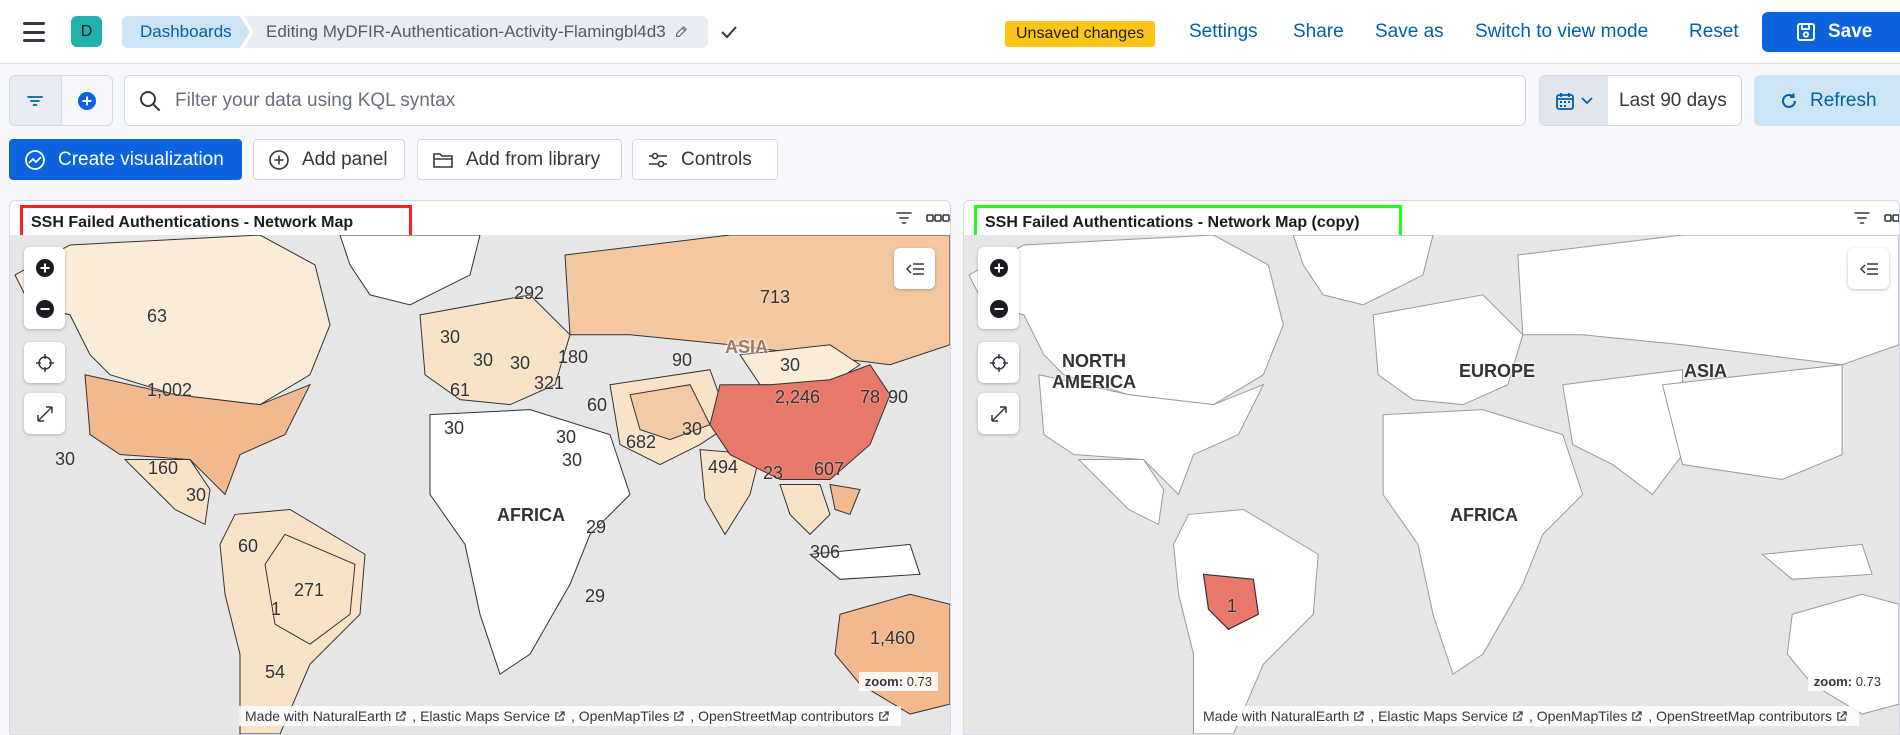 This screenshot has height=735, width=1900. What do you see at coordinates (798, 397) in the screenshot?
I see `region-value: 2,246` at bounding box center [798, 397].